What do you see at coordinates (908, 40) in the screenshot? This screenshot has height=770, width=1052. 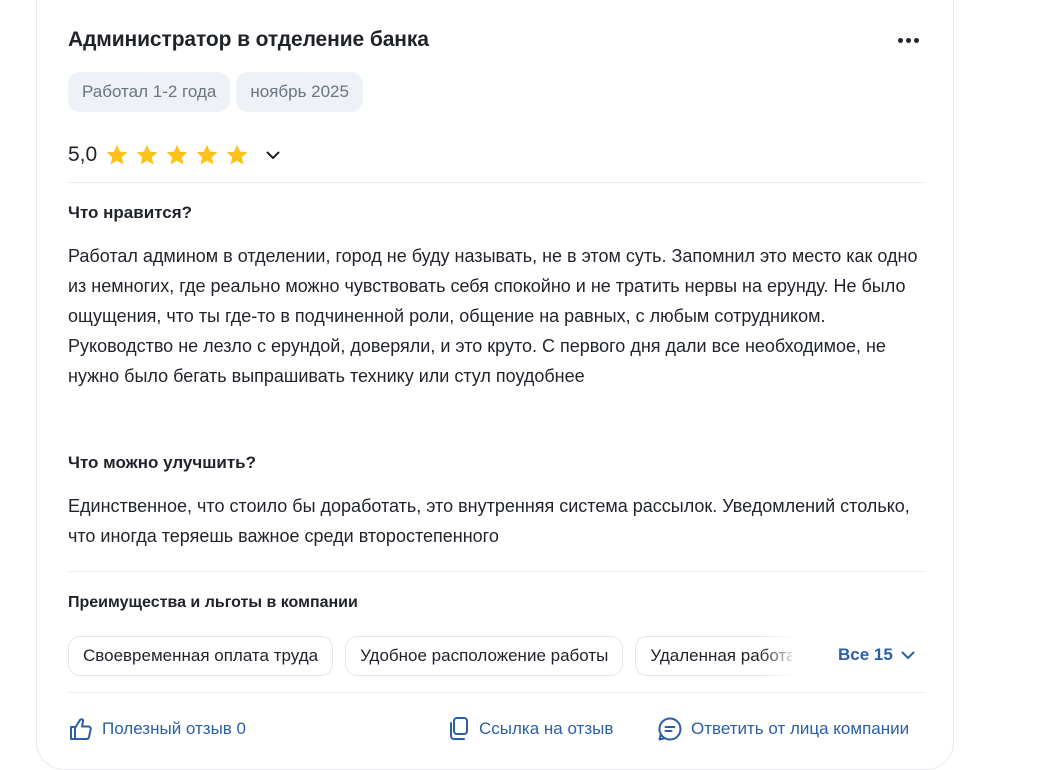 I see `more-options-button` at bounding box center [908, 40].